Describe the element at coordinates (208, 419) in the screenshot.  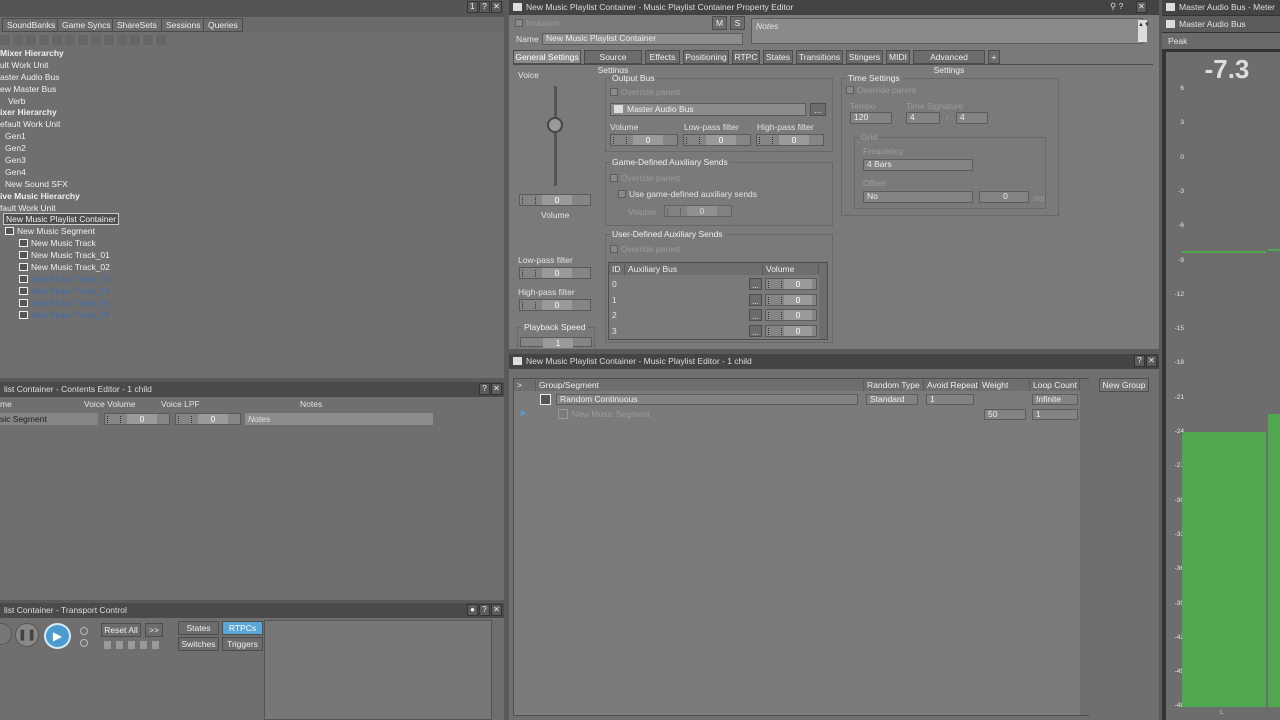
I see `voice-lpf-slider: 0` at that location.